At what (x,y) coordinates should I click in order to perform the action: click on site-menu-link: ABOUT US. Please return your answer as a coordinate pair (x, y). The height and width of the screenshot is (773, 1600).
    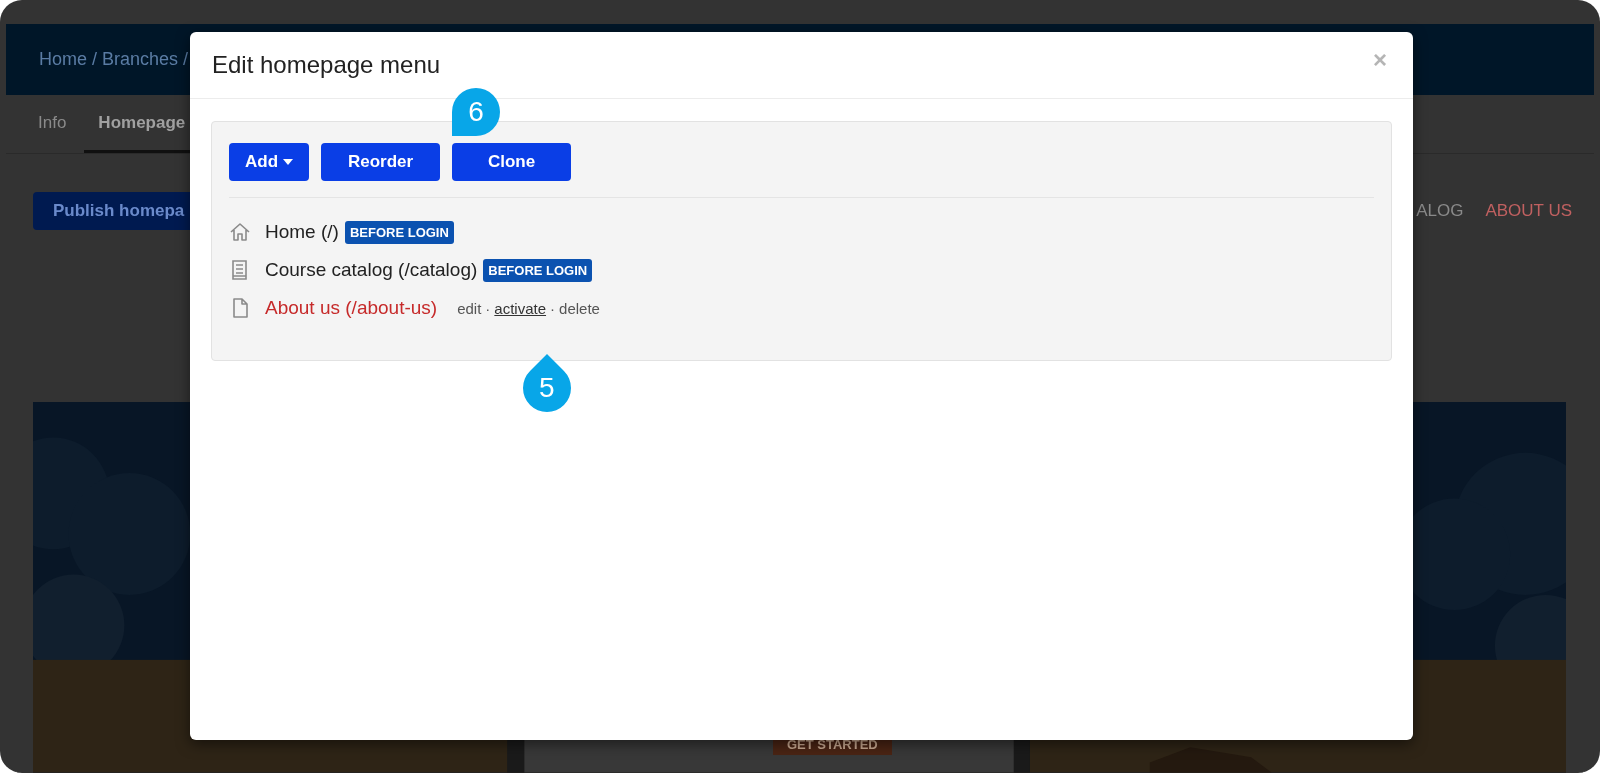
    Looking at the image, I should click on (1528, 211).